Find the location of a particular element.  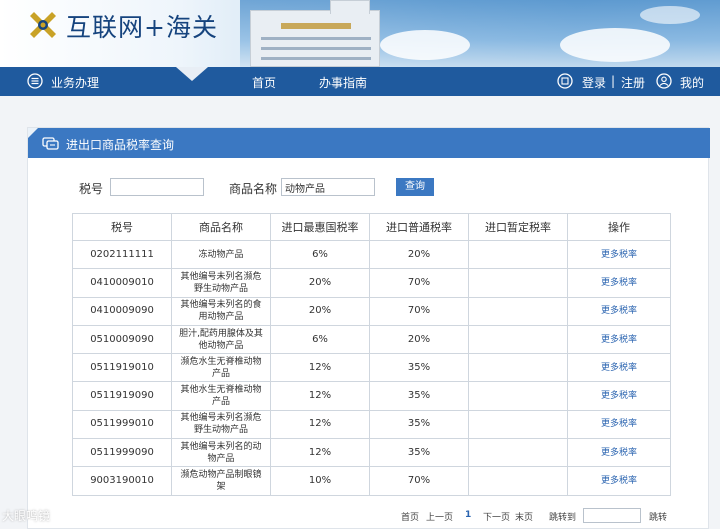

cell-tax-number: 0511919010 is located at coordinates (122, 368).